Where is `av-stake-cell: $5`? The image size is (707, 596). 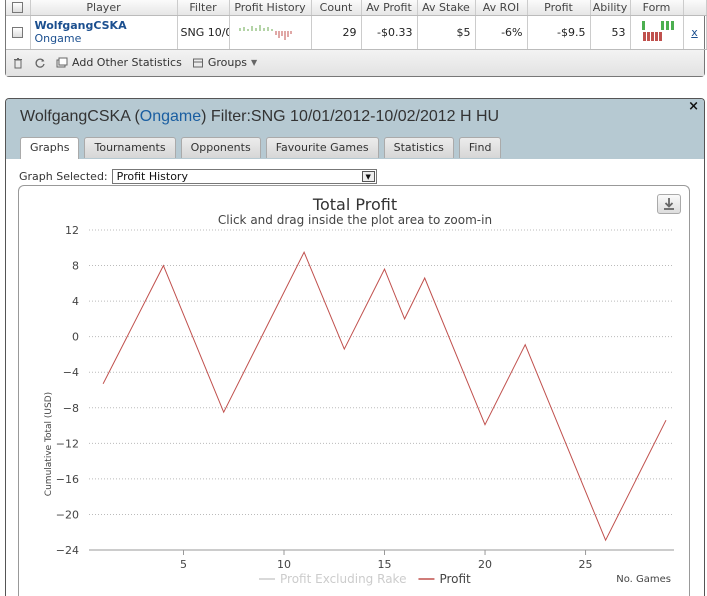
av-stake-cell: $5 is located at coordinates (446, 32).